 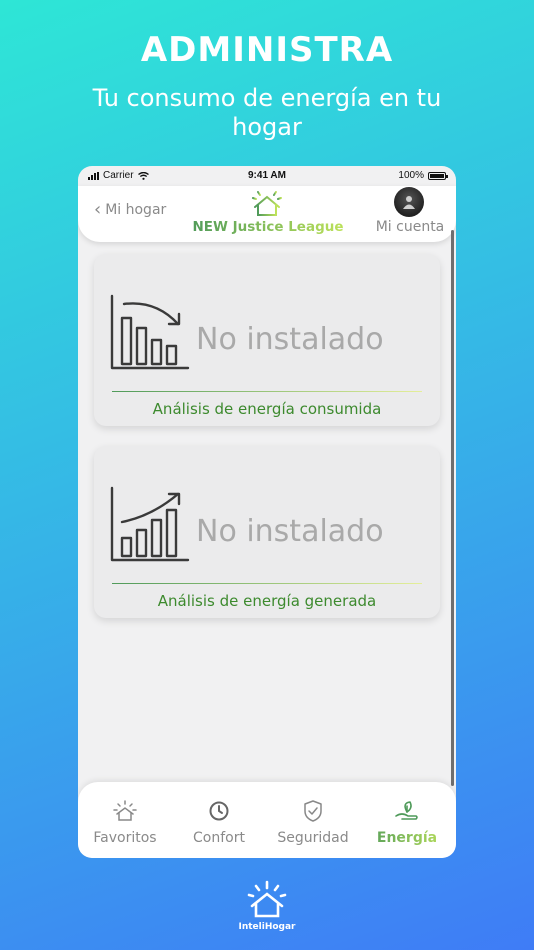 What do you see at coordinates (136, 210) in the screenshot?
I see `back-label: Mi hogar` at bounding box center [136, 210].